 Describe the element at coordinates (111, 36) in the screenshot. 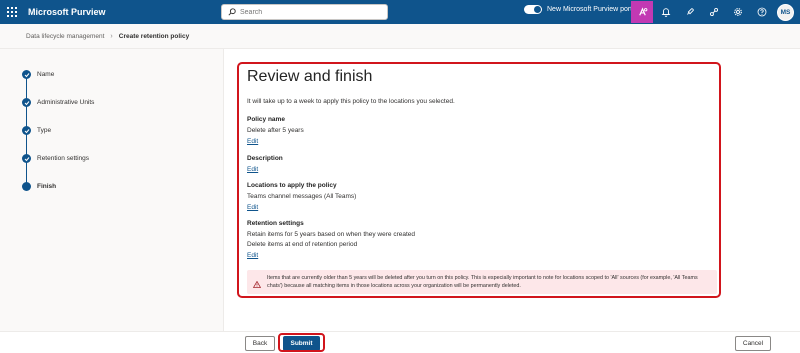

I see `chevron-right-icon: ›` at that location.